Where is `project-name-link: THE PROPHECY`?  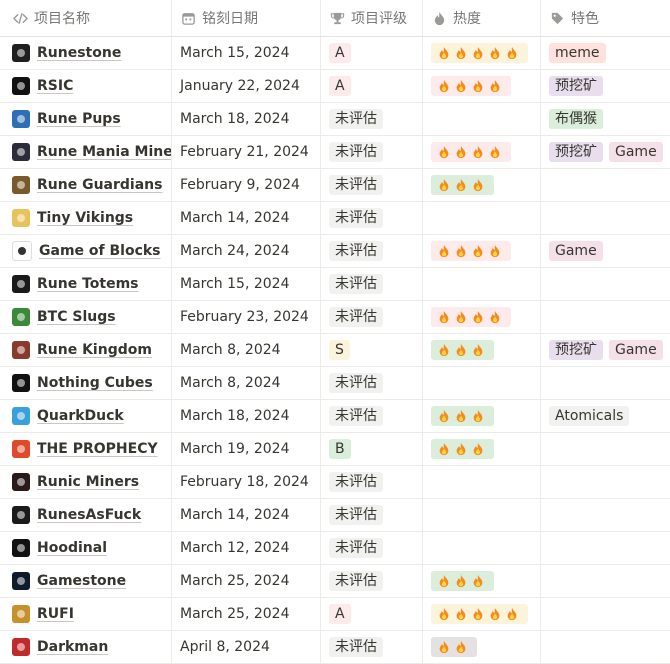 project-name-link: THE PROPHECY is located at coordinates (97, 449).